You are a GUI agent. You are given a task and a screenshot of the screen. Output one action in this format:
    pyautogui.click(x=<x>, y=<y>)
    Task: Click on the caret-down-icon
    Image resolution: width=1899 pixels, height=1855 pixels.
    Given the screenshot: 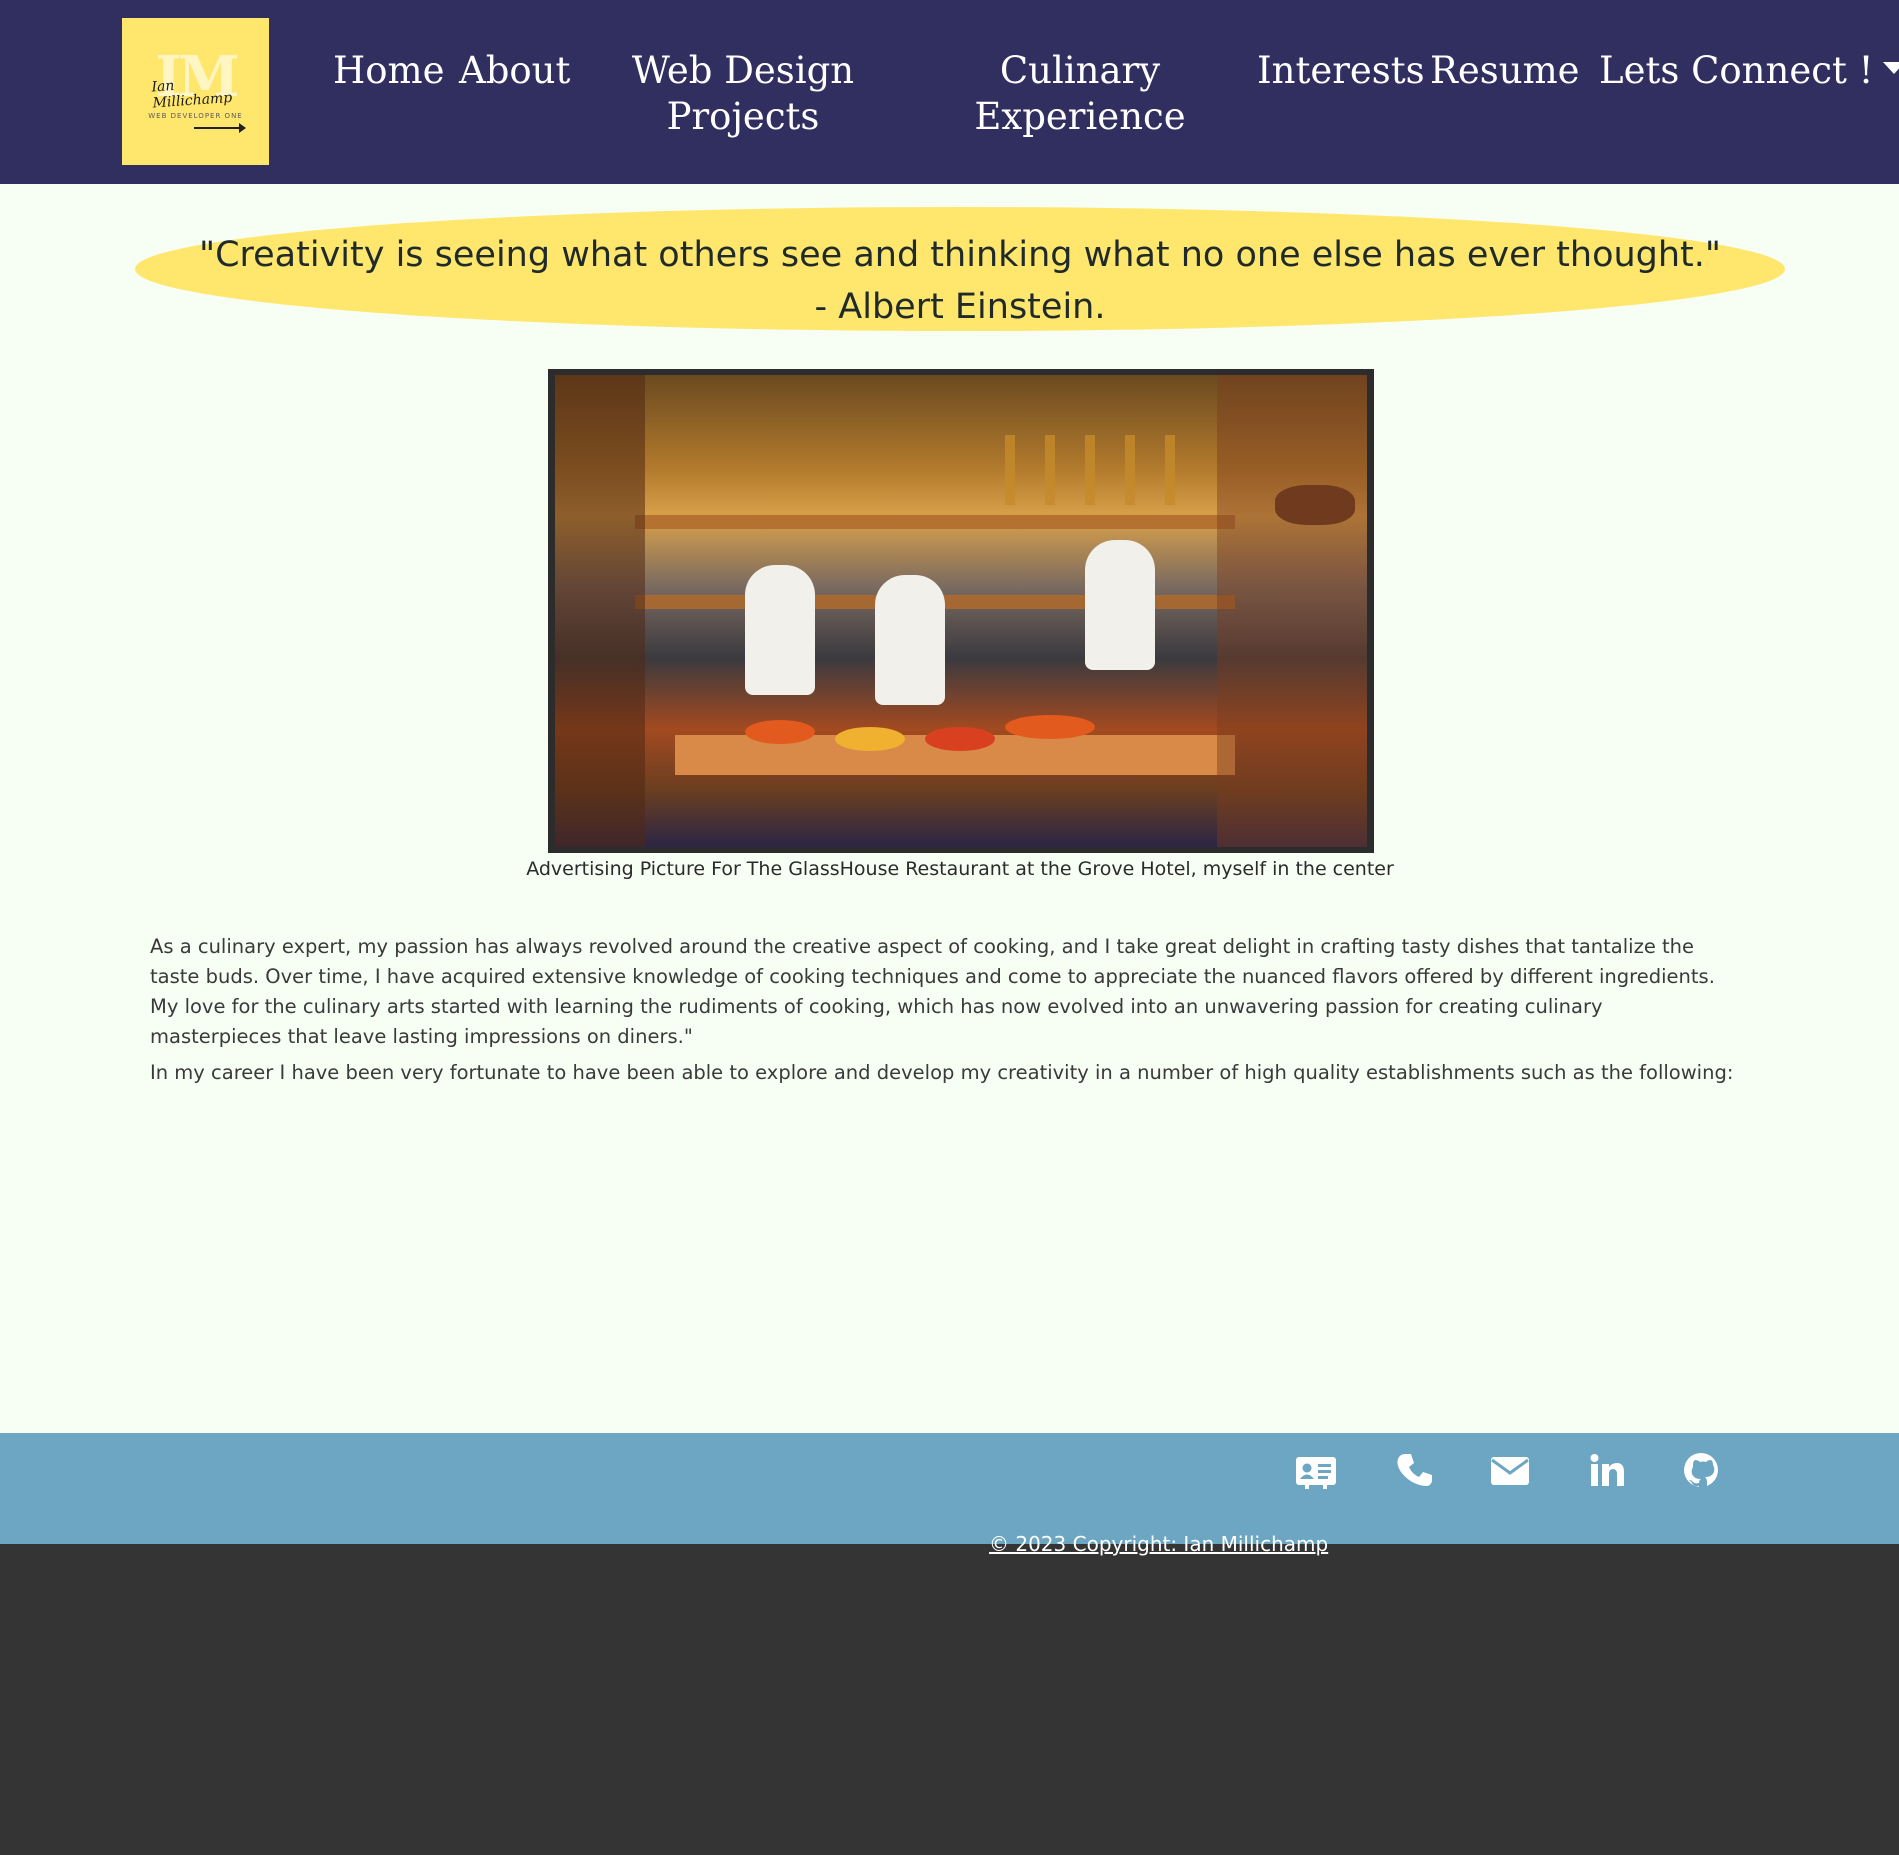 What is the action you would take?
    pyautogui.click(x=1891, y=67)
    